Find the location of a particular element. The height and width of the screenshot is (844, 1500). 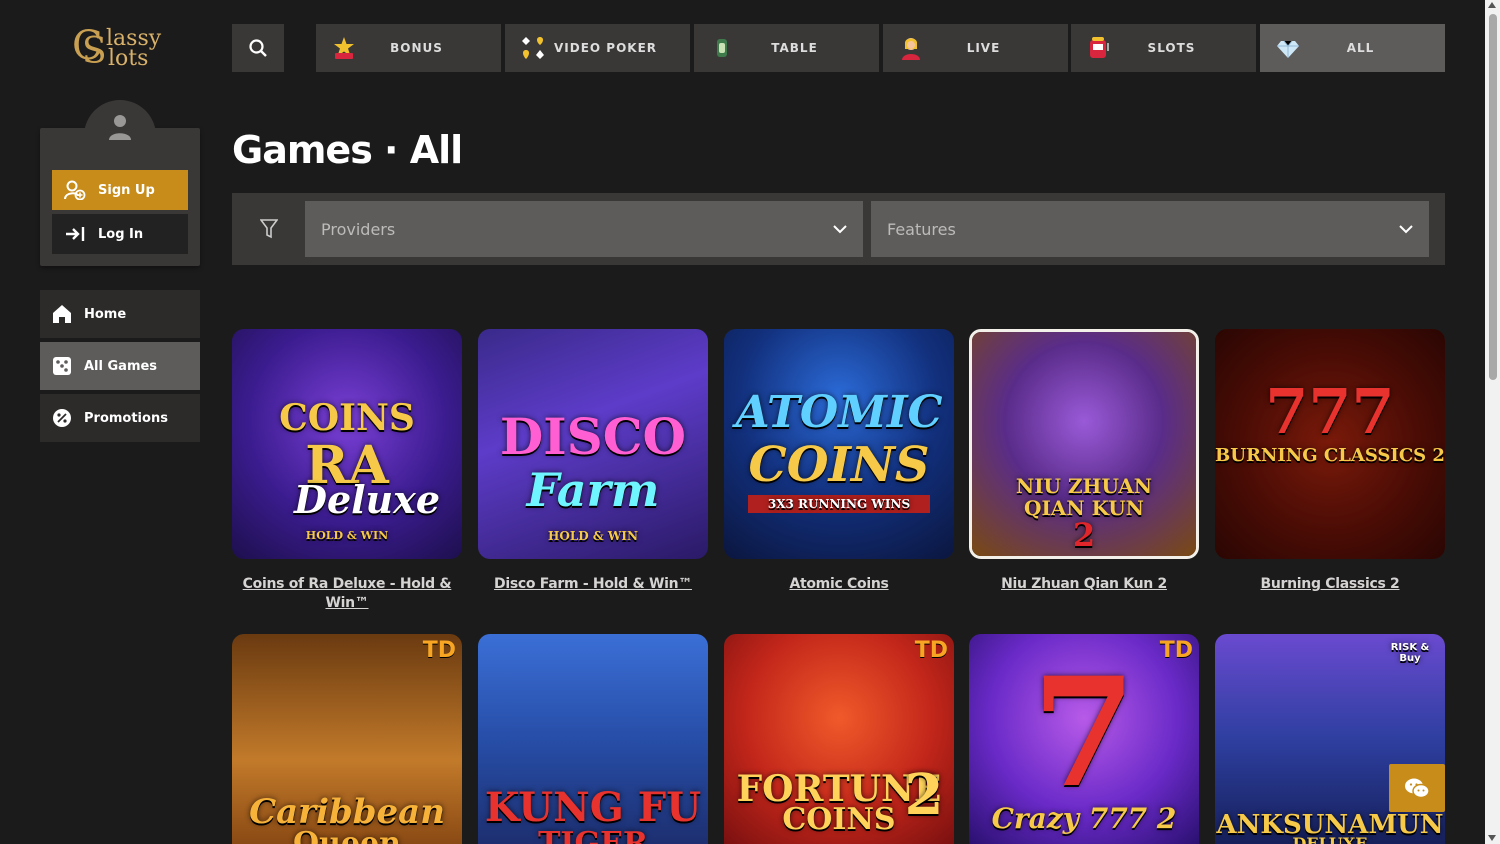

game-art-text: BURNING CLASSICS 2 is located at coordinates (1330, 455).